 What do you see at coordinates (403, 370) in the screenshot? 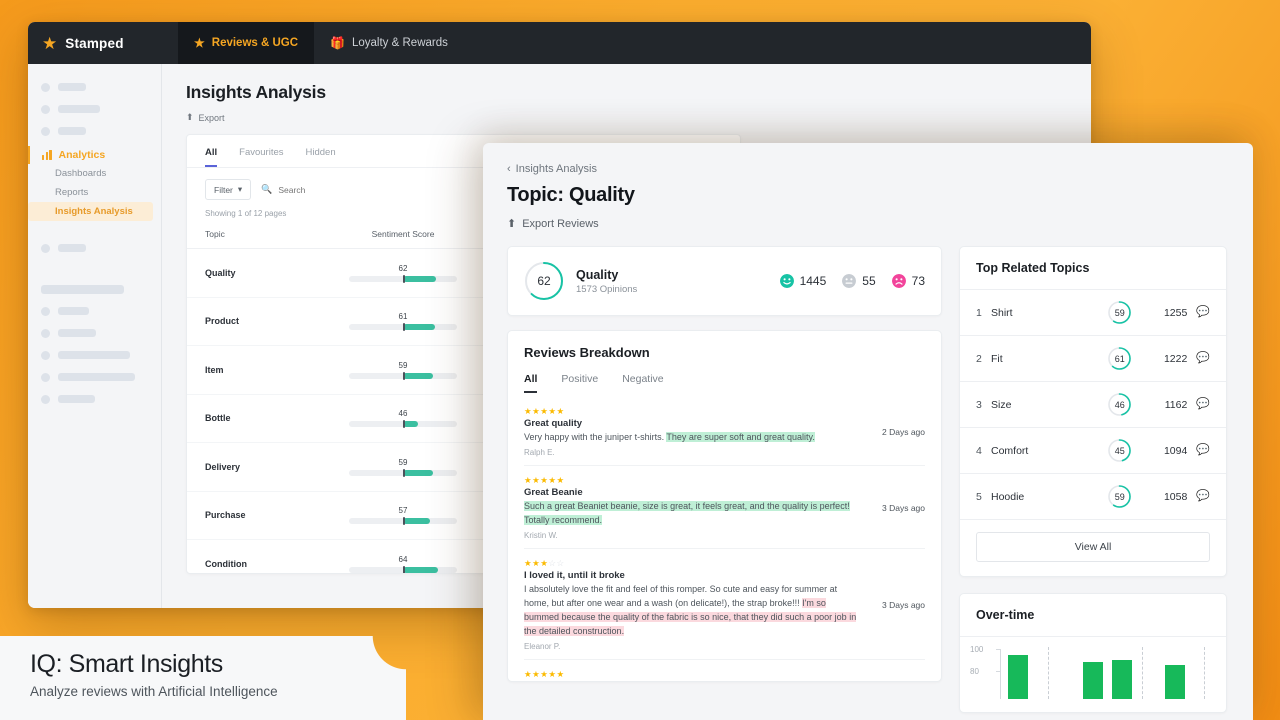
I see `row-sentiment-score: 59` at bounding box center [403, 370].